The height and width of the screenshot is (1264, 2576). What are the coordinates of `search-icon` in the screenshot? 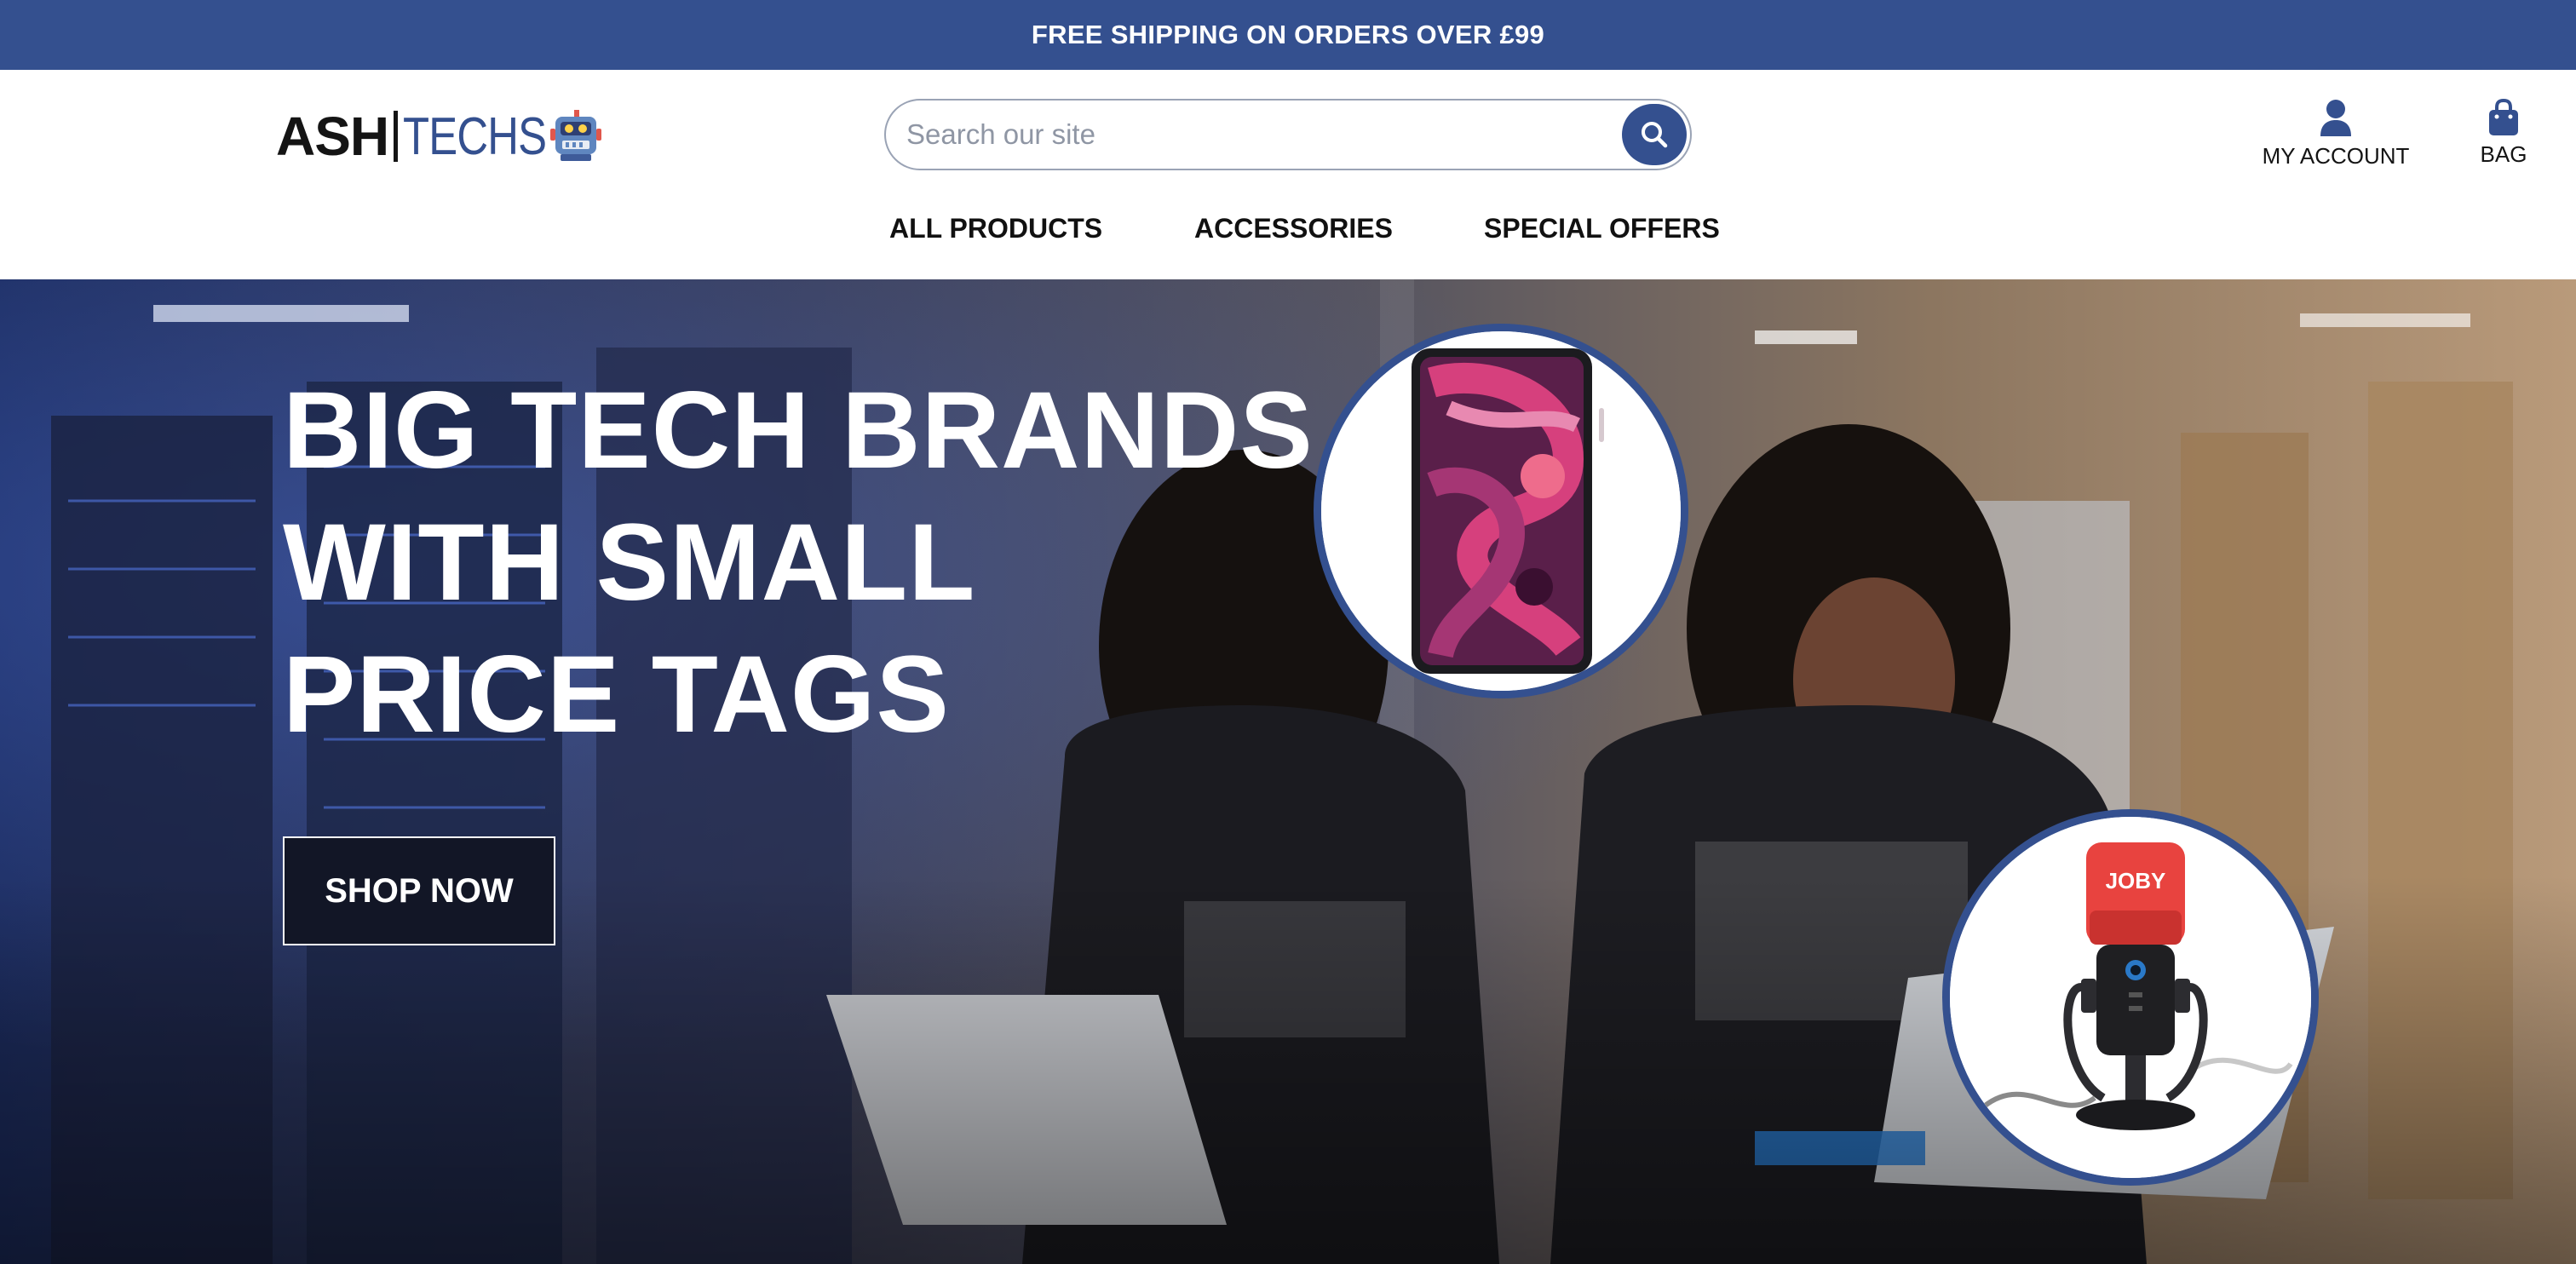 It's located at (1655, 135).